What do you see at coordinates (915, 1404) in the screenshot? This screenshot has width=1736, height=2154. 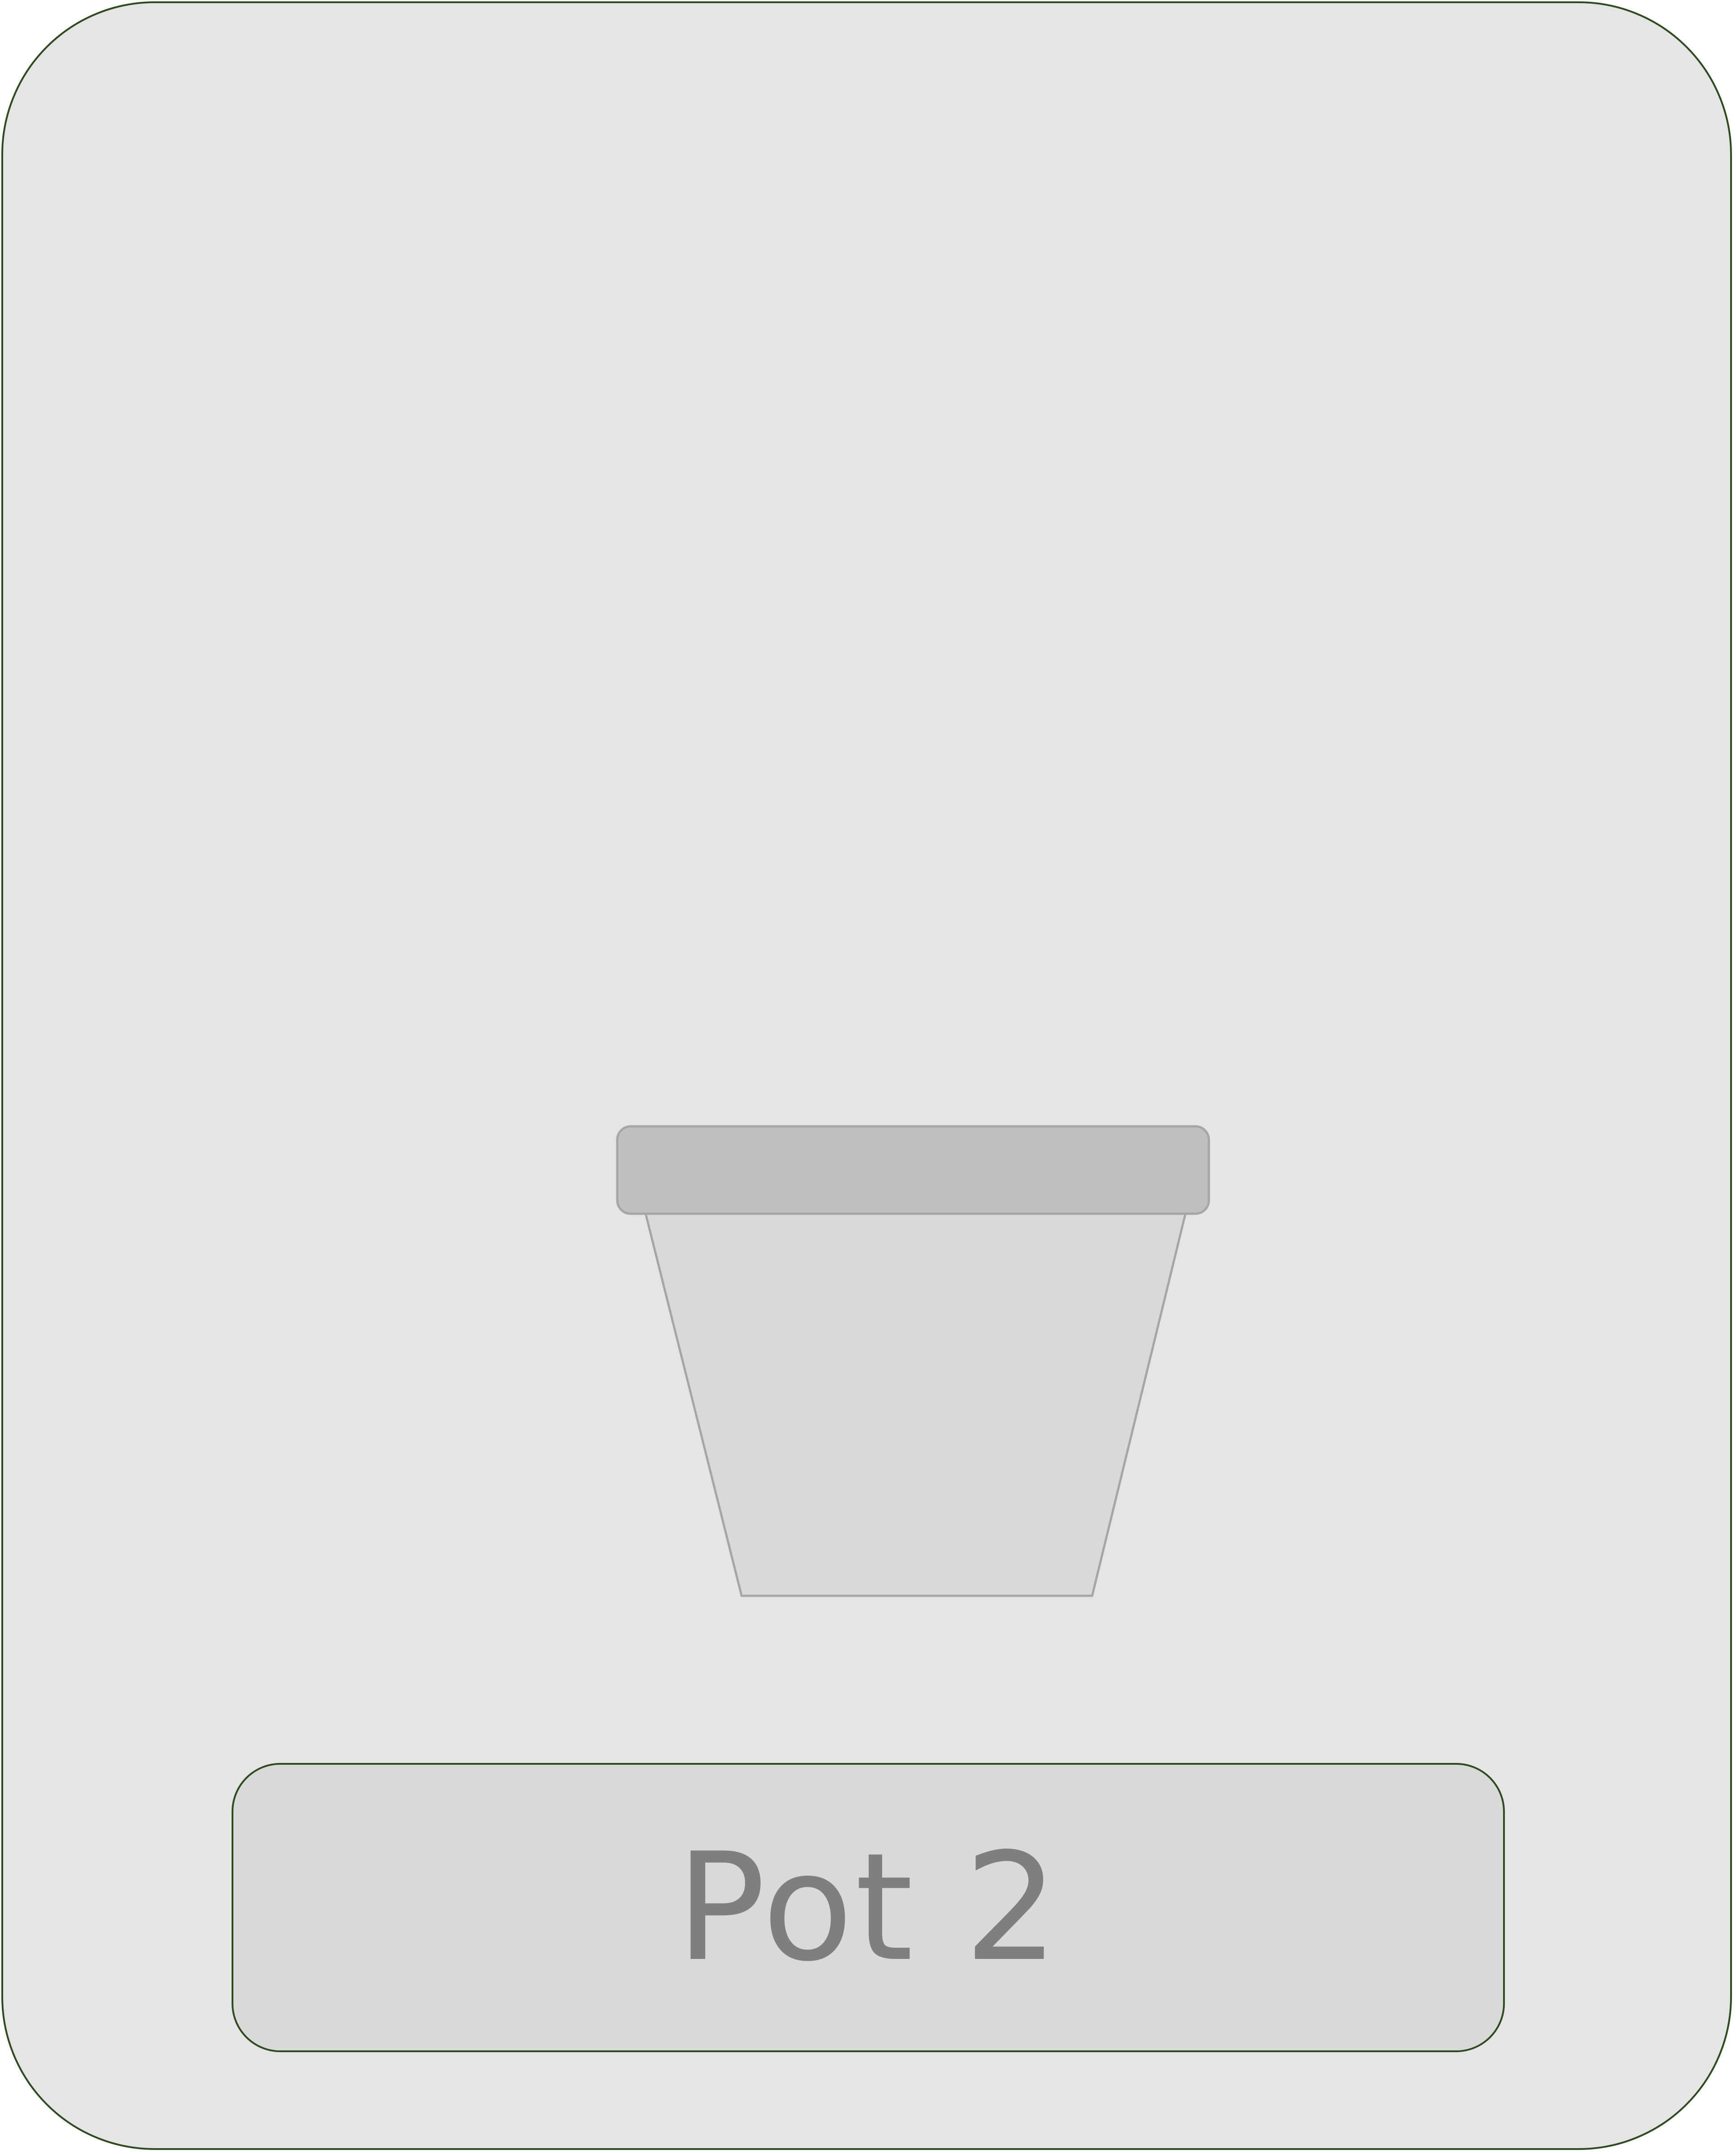 I see `pot-body` at bounding box center [915, 1404].